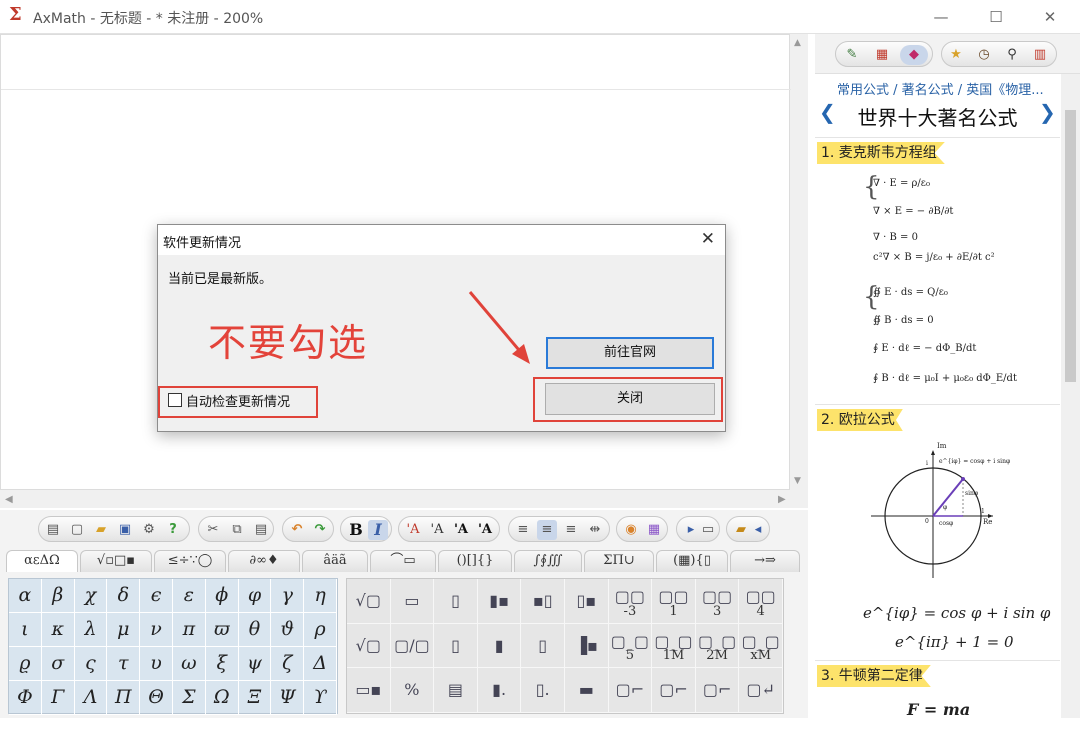 The height and width of the screenshot is (729, 1080). Describe the element at coordinates (654, 530) in the screenshot. I see `color-grid-icon: ▦` at that location.